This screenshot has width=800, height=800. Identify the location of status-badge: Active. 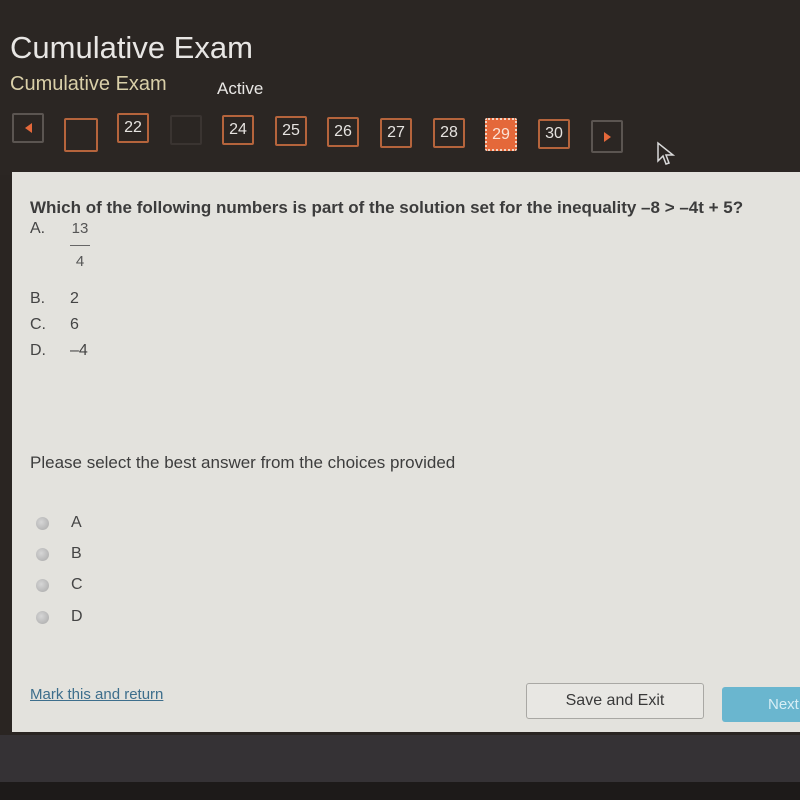
(240, 88).